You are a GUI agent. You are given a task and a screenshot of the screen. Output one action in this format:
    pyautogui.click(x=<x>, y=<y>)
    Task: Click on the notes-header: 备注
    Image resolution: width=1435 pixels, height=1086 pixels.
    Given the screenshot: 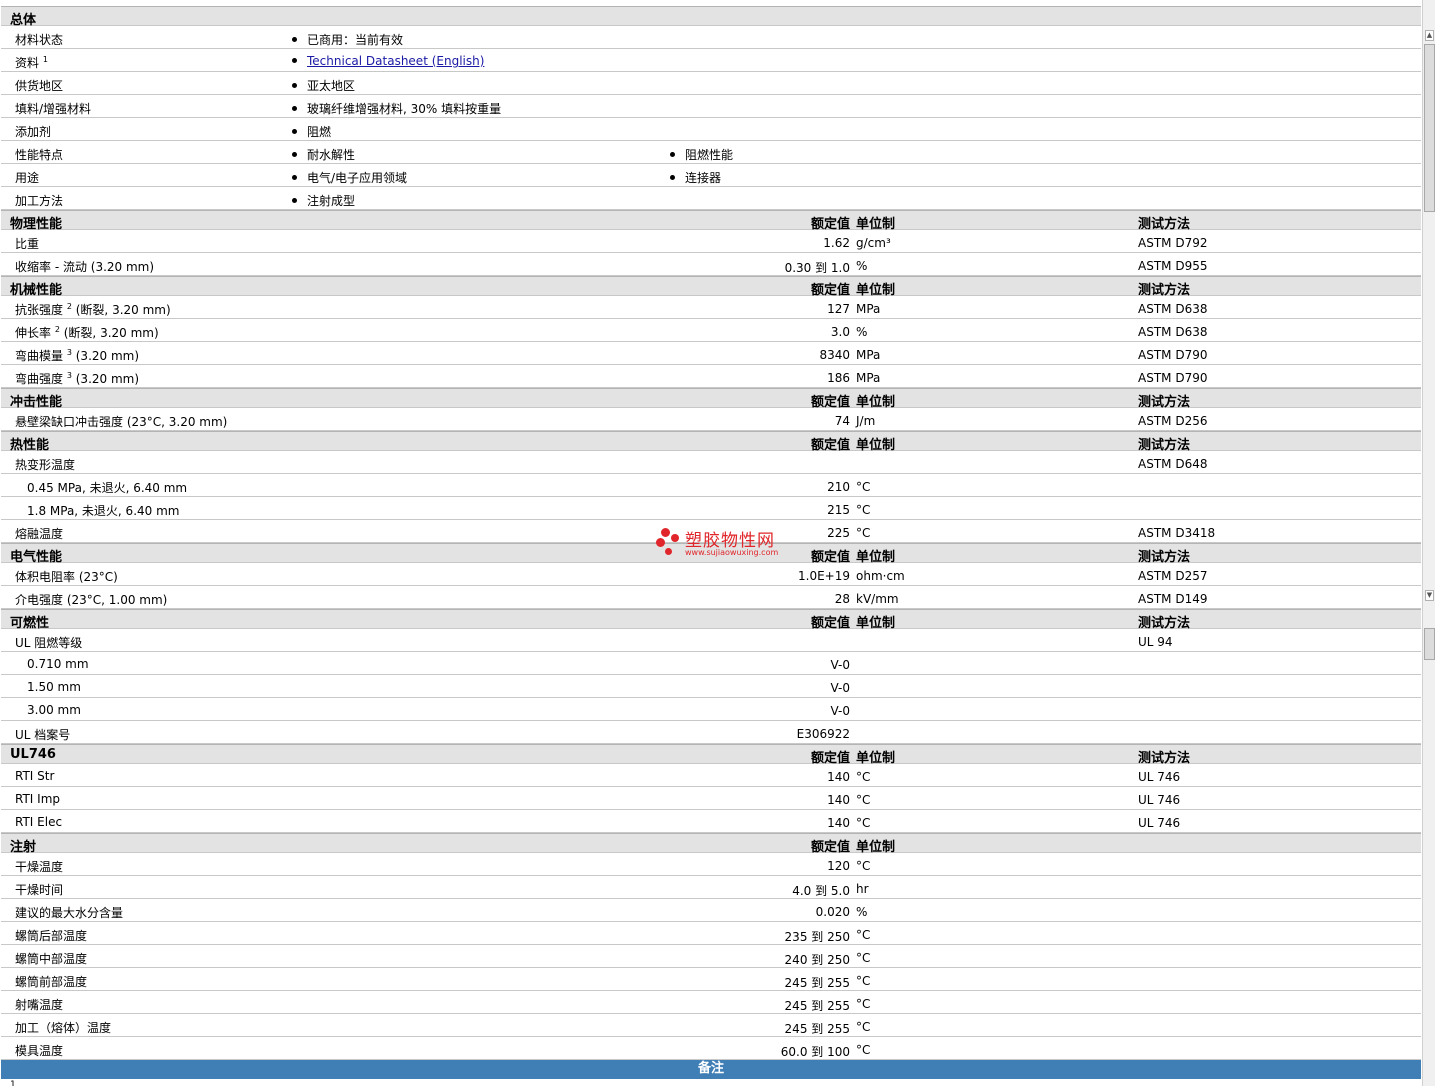 What is the action you would take?
    pyautogui.click(x=711, y=1069)
    